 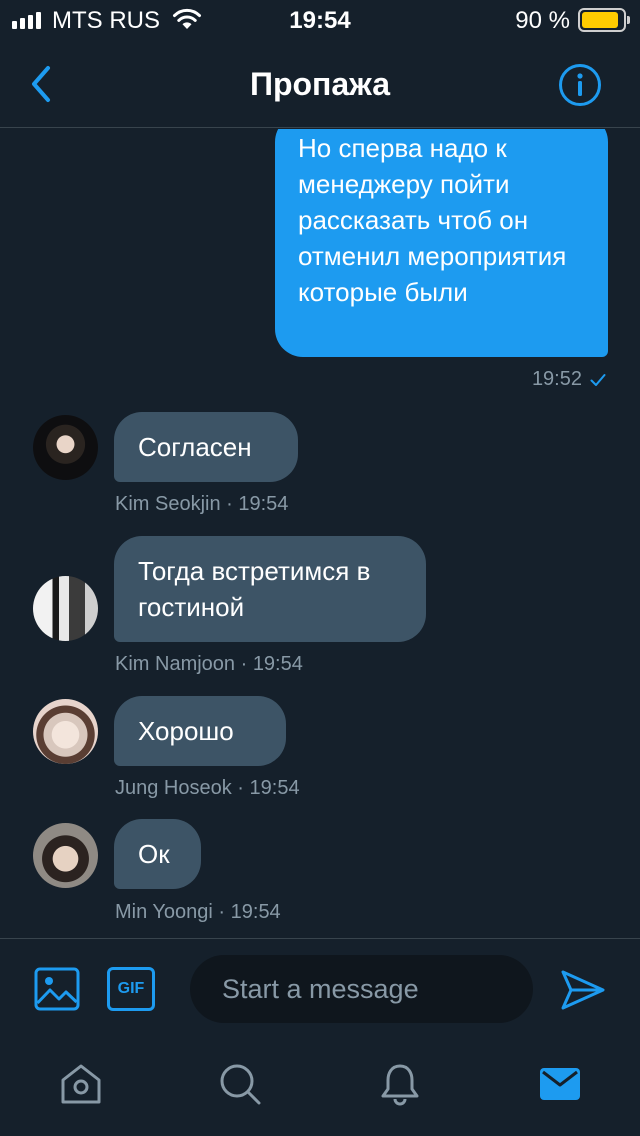 What do you see at coordinates (583, 990) in the screenshot?
I see `send-icon` at bounding box center [583, 990].